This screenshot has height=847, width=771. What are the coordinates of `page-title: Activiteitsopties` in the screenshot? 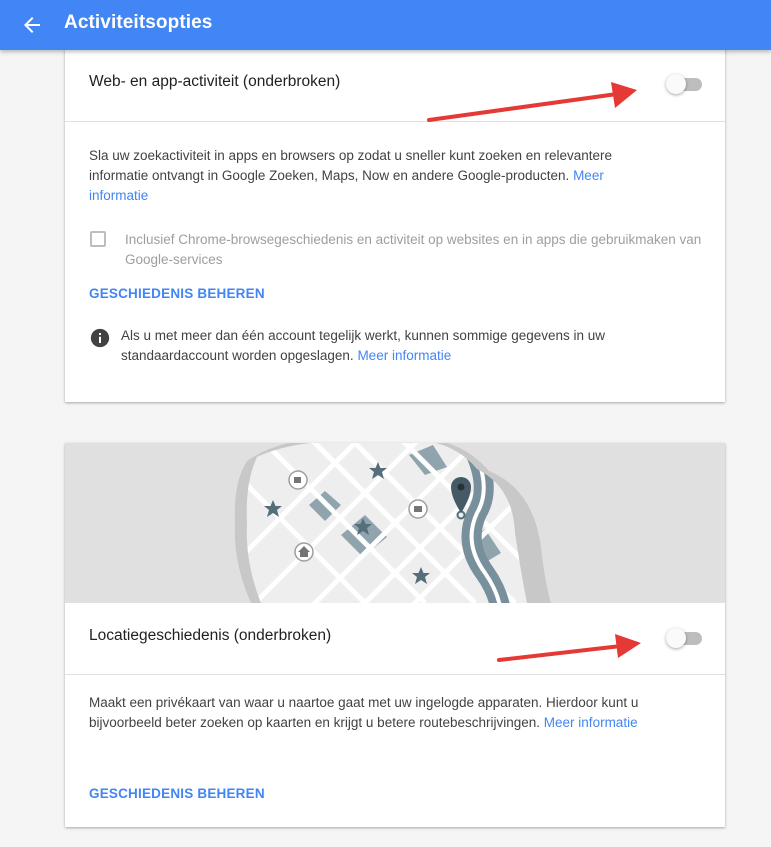 It's located at (138, 22).